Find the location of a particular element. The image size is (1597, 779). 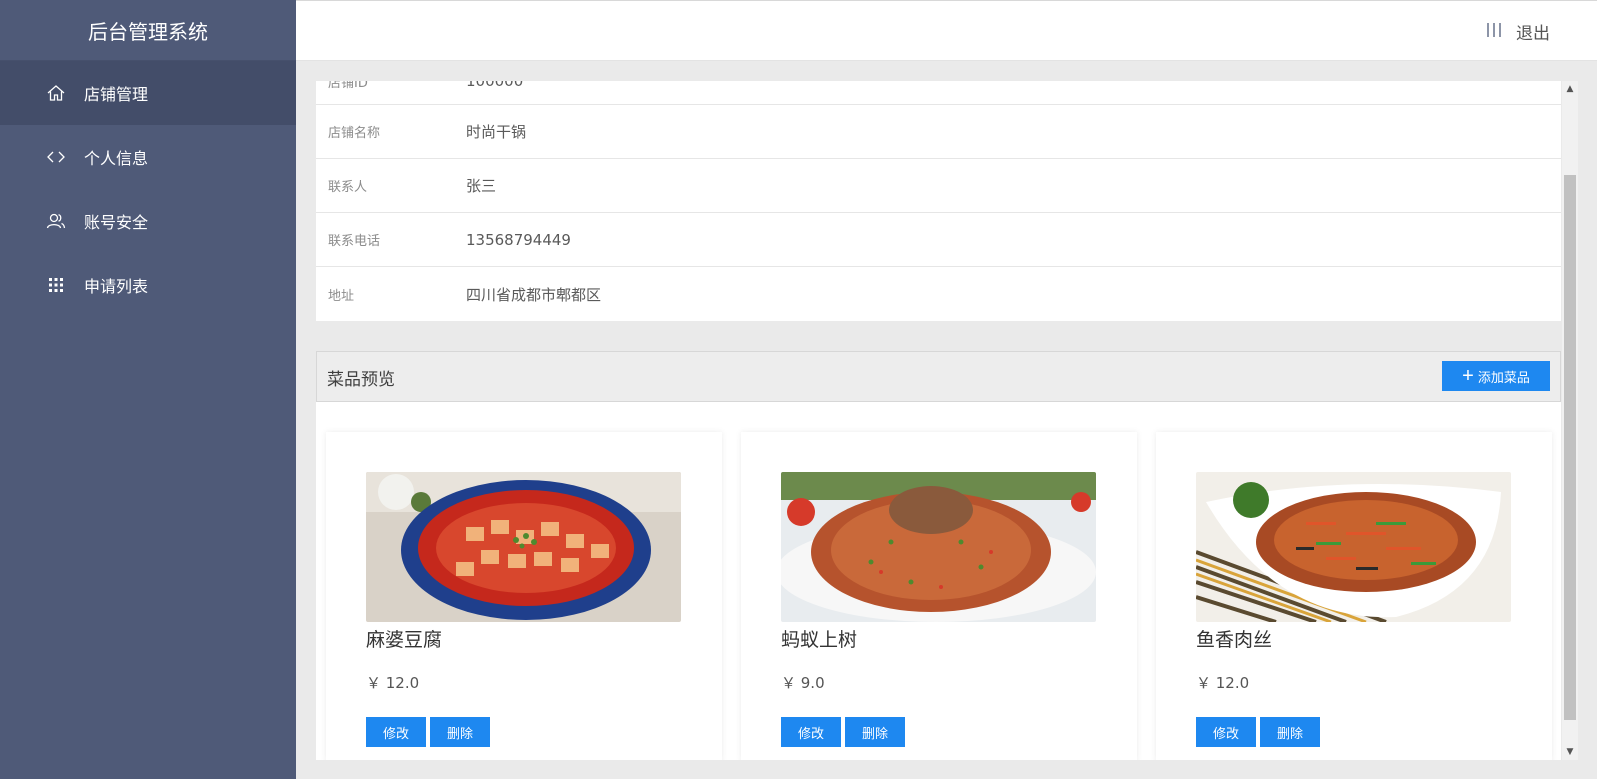

sidebar-item-label: 店铺管理 is located at coordinates (116, 94).